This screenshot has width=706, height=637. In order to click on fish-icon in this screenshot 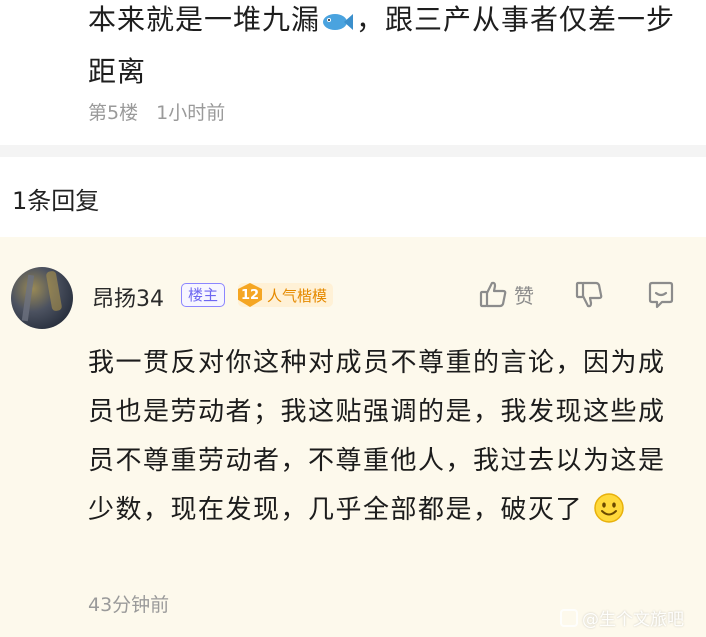, I will do `click(338, 24)`.